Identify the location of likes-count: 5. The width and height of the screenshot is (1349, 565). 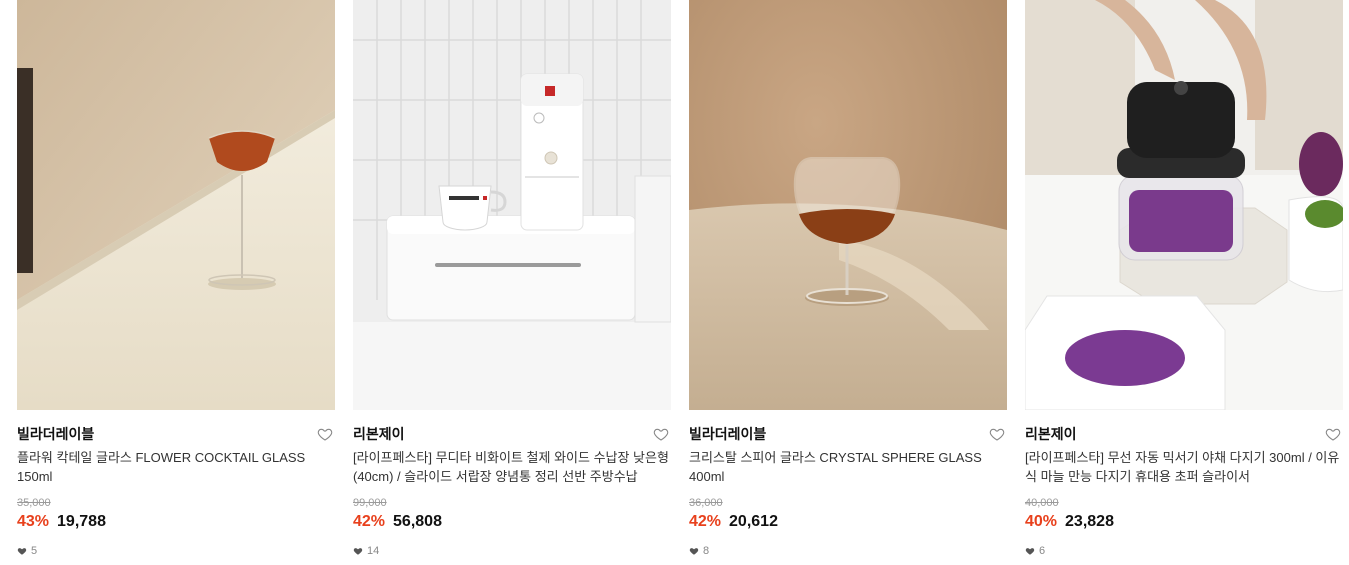
(176, 551).